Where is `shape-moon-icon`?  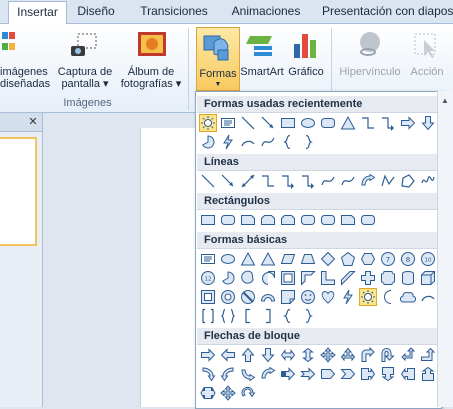
shape-moon-icon is located at coordinates (388, 297).